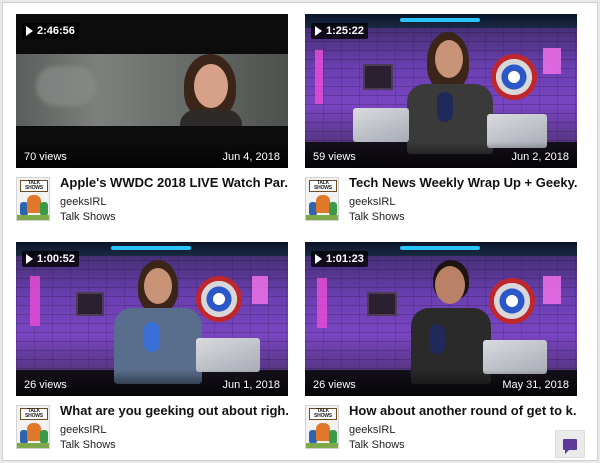 The height and width of the screenshot is (463, 600). What do you see at coordinates (251, 157) in the screenshot?
I see `upload-date: Jun 4, 2018` at bounding box center [251, 157].